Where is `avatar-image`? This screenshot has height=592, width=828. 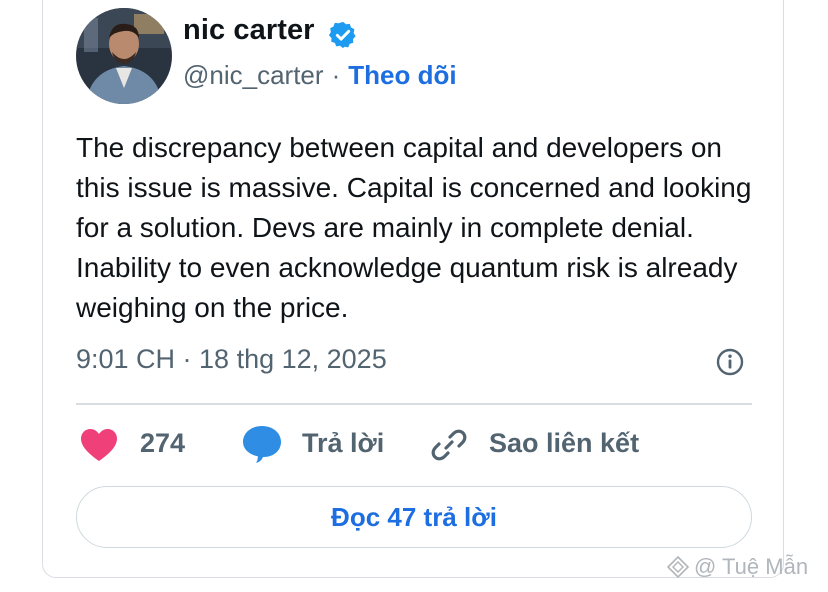 avatar-image is located at coordinates (124, 56).